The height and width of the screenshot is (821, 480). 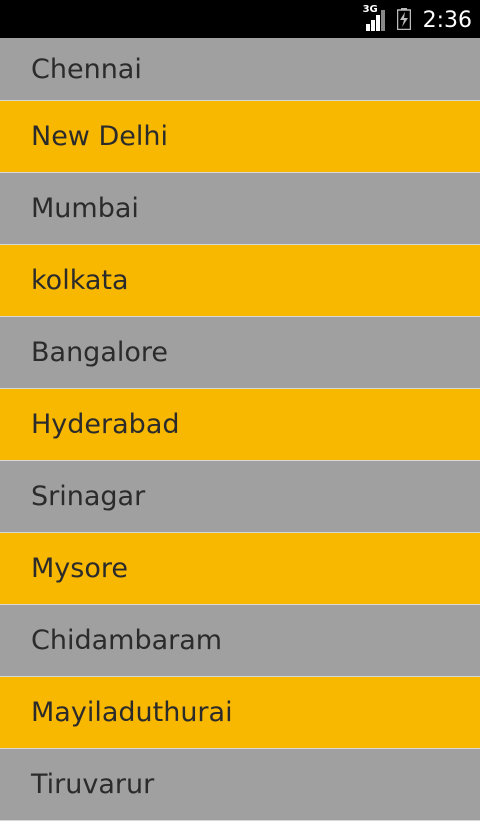 What do you see at coordinates (240, 281) in the screenshot?
I see `list-item: kolkata` at bounding box center [240, 281].